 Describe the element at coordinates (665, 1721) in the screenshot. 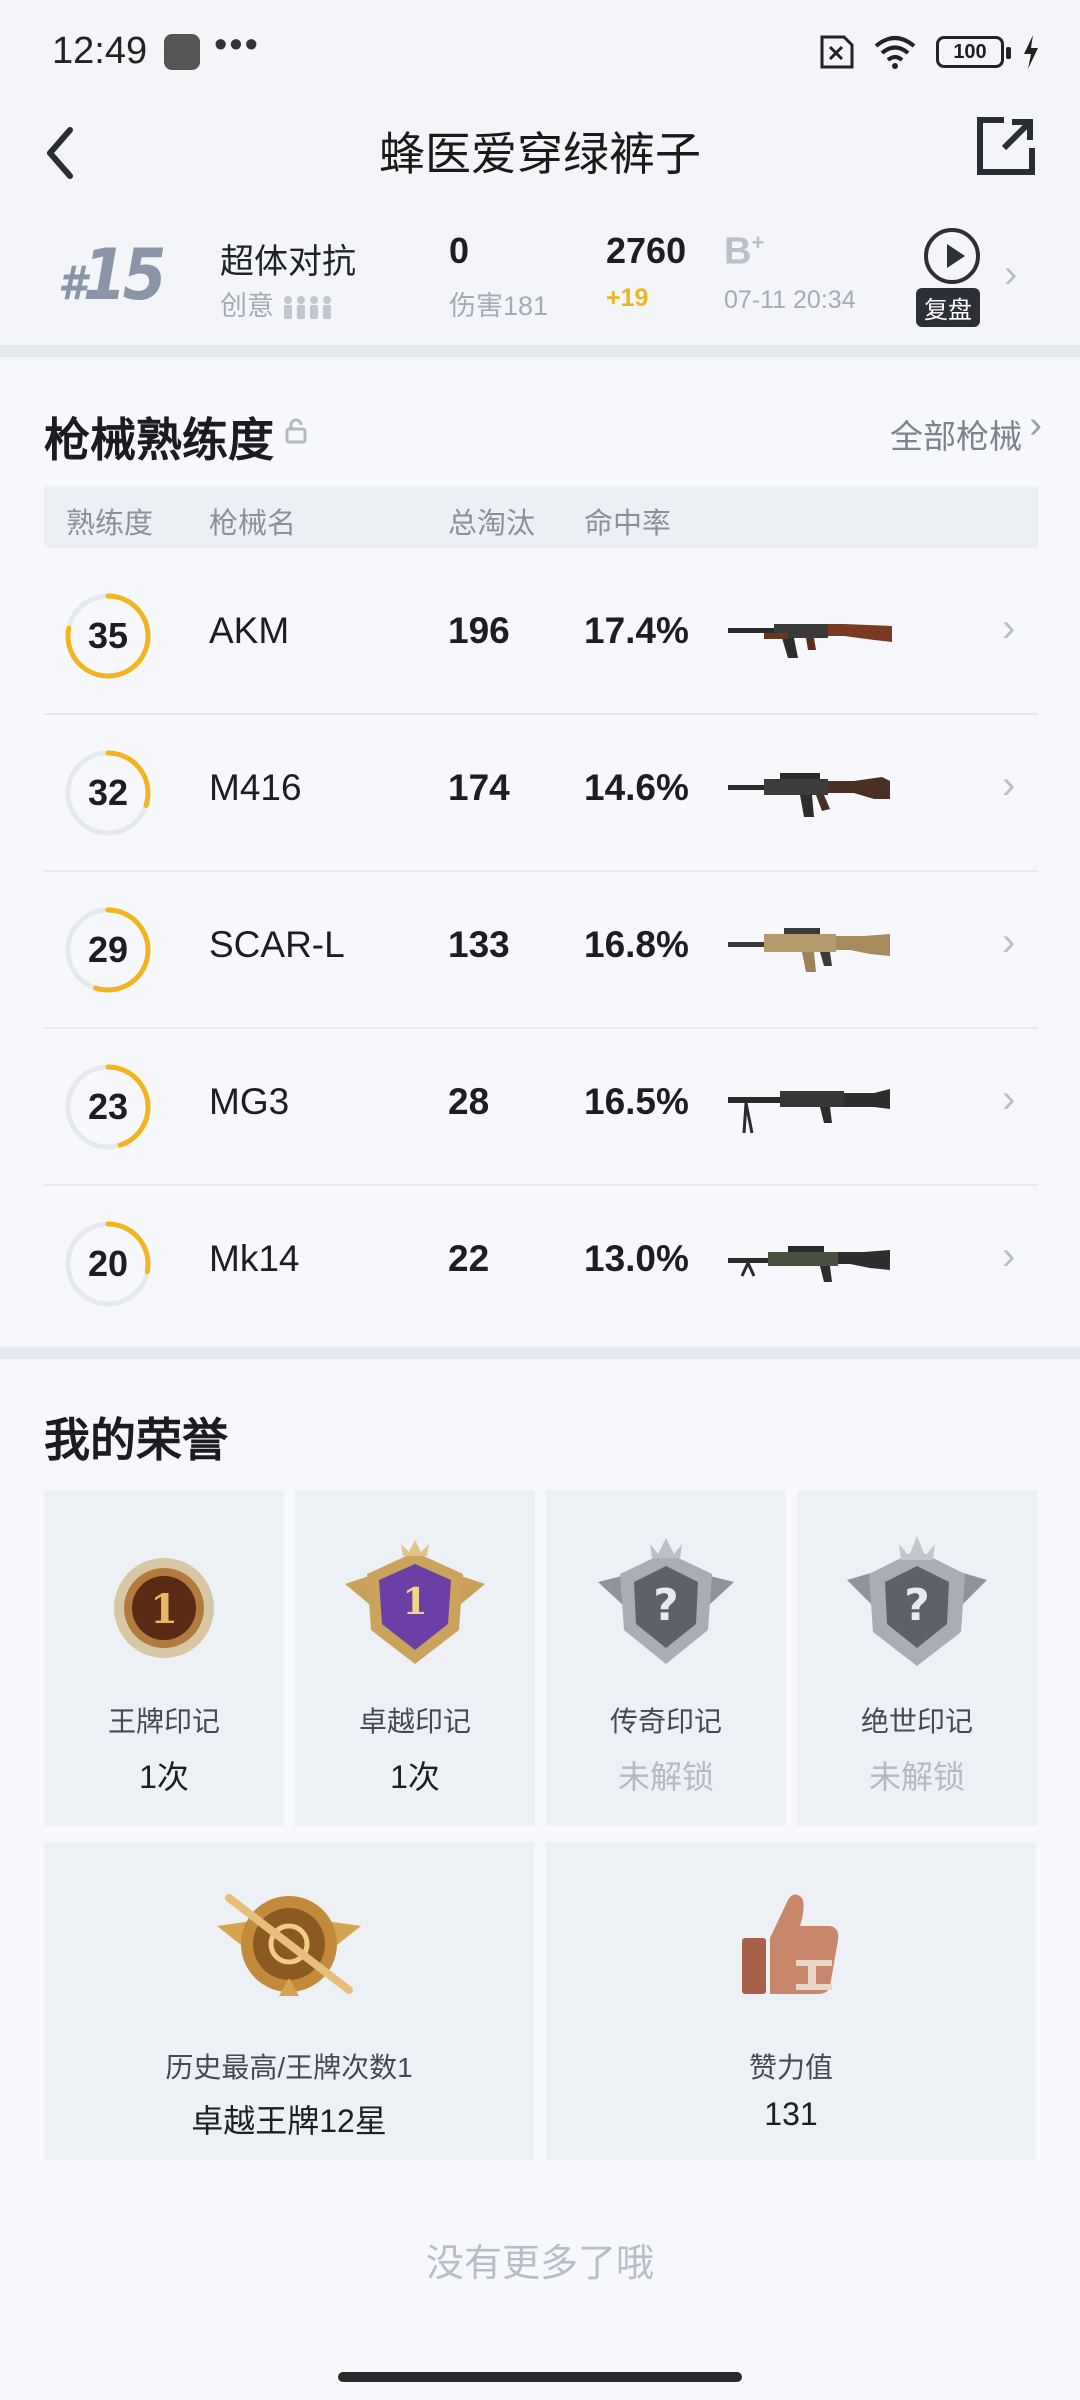

I see `badge-label: 传奇印记` at that location.